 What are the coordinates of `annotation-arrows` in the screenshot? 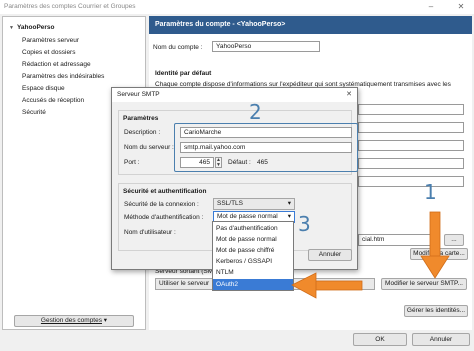 It's located at (370, 255).